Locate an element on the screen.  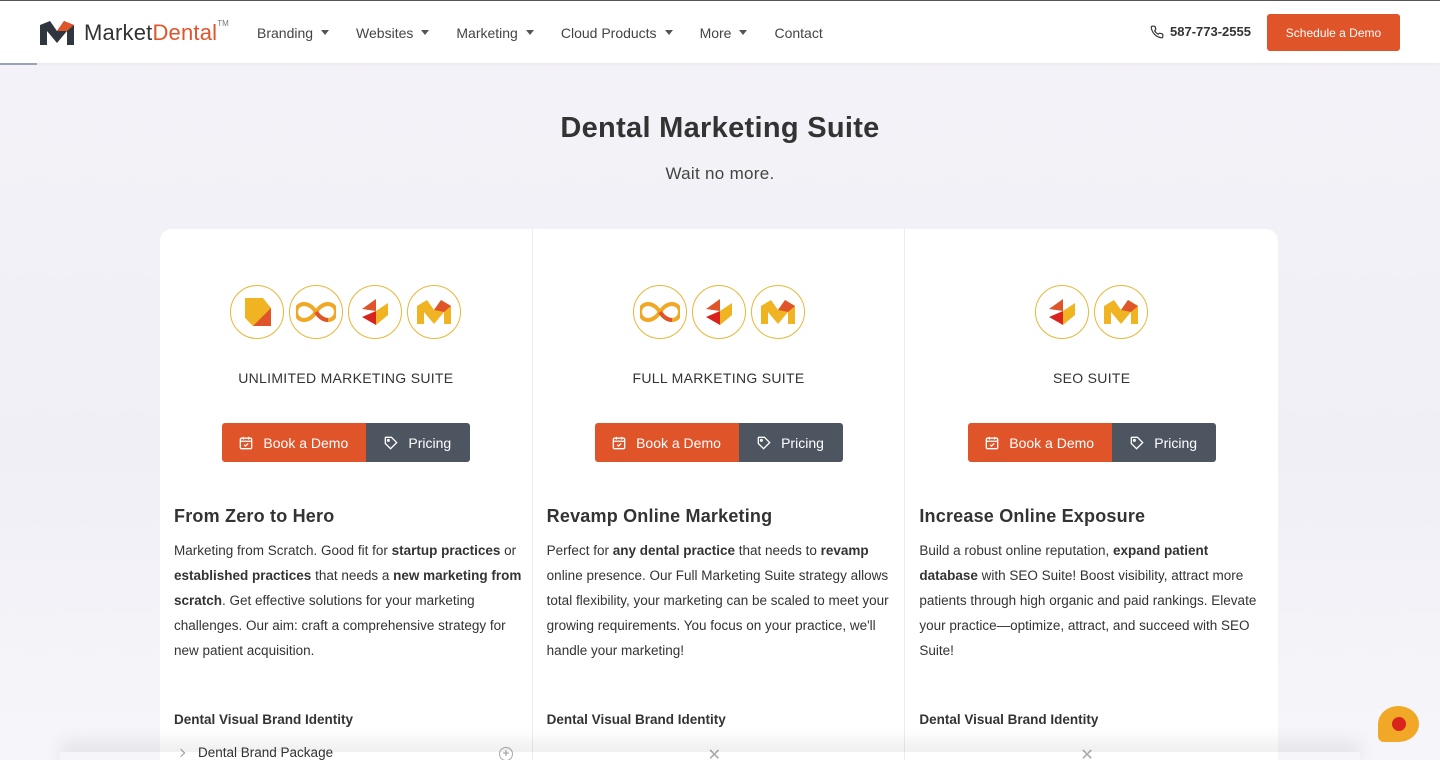
phone-link: 587-773-2555 is located at coordinates (1200, 31).